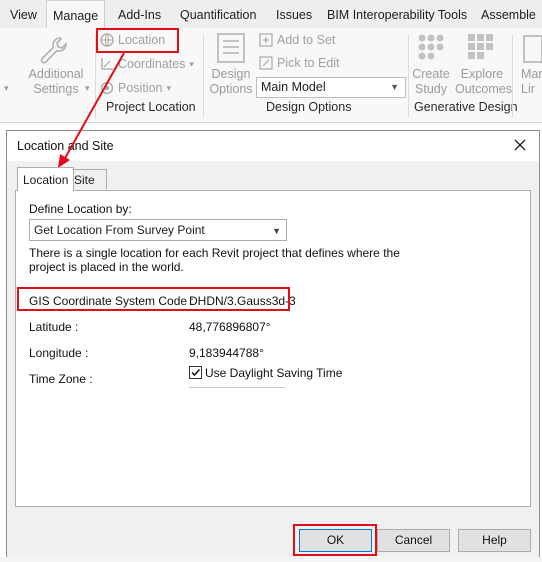 The height and width of the screenshot is (562, 542). I want to click on tab-location: Location, so click(46, 179).